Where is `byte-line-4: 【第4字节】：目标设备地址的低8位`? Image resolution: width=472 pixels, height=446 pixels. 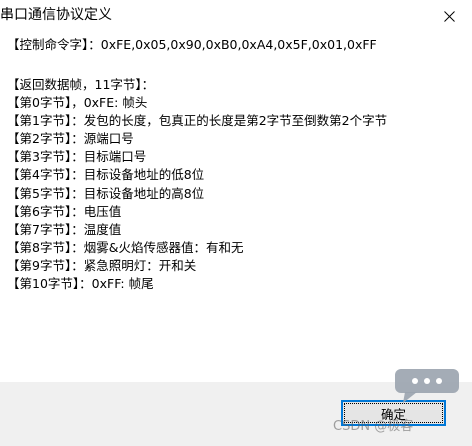
byte-line-4: 【第4字节】：目标设备地址的低8位 is located at coordinates (106, 175).